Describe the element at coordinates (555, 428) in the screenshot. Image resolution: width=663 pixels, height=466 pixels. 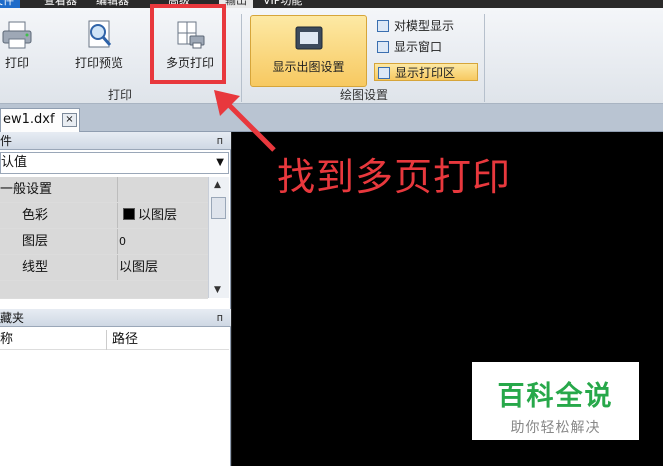
I see `watermark-subtitle: 助你轻松解决` at that location.